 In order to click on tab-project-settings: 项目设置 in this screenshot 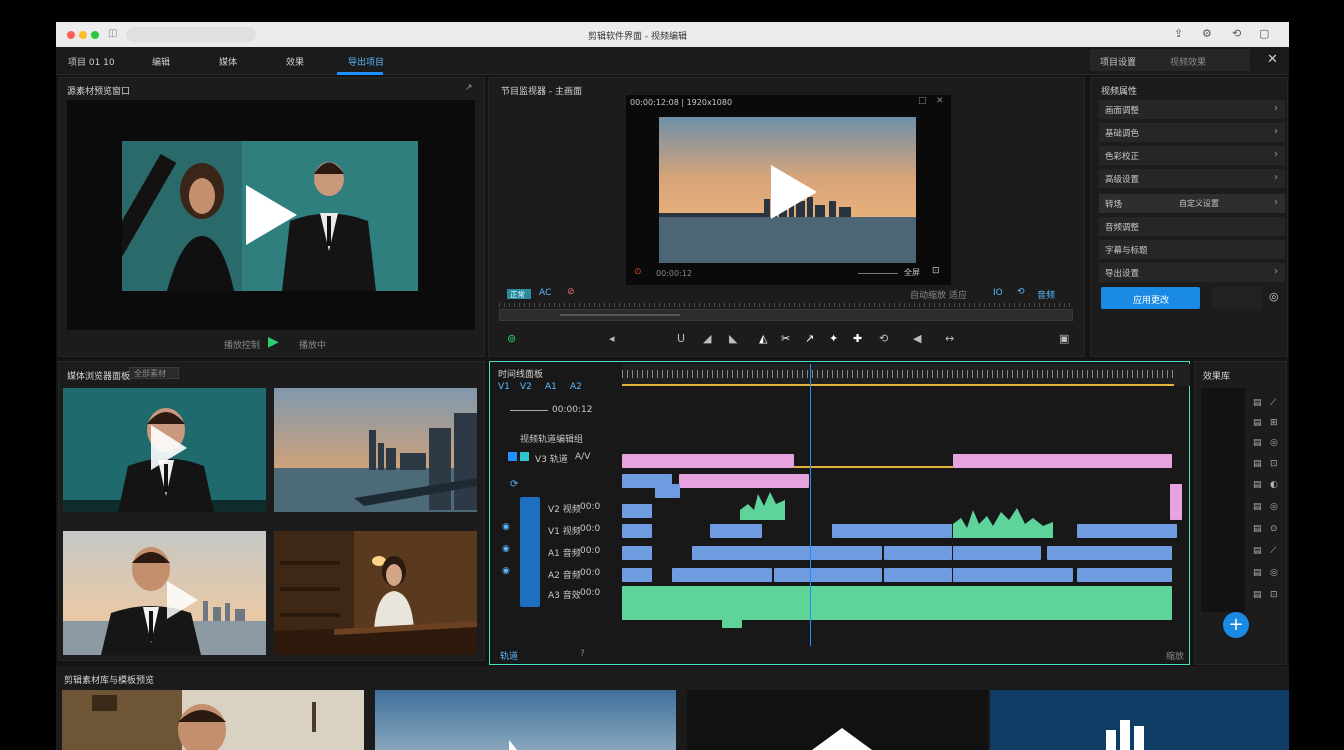, I will do `click(1118, 61)`.